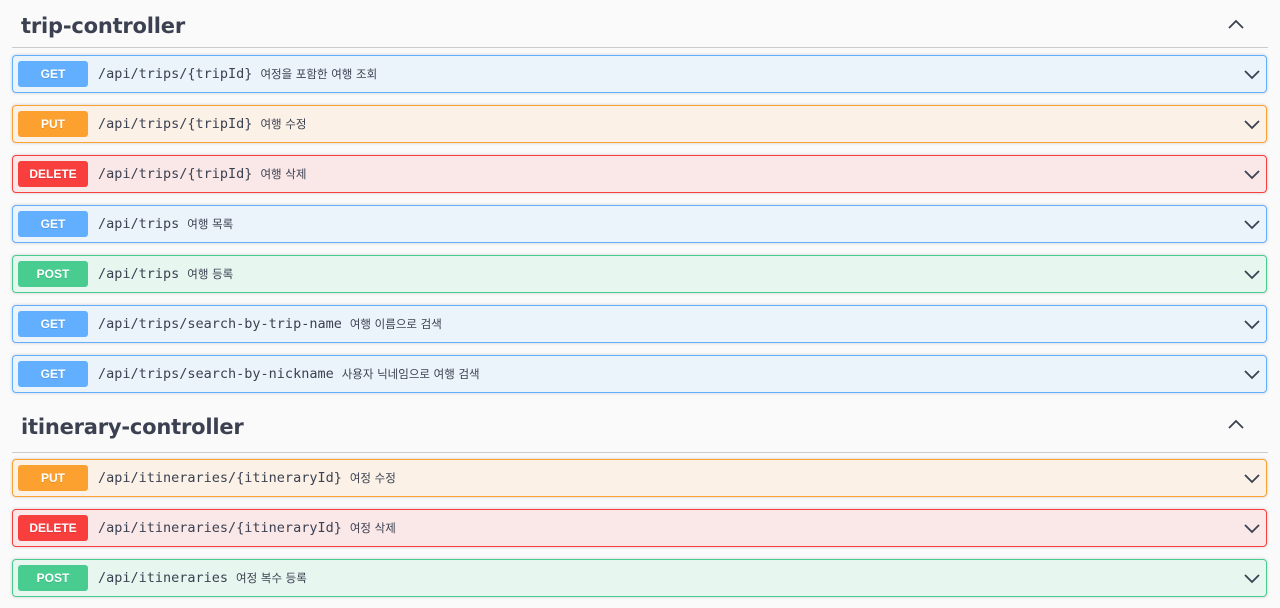  I want to click on operation-path: /api/trips/search-by-nickname, so click(216, 374).